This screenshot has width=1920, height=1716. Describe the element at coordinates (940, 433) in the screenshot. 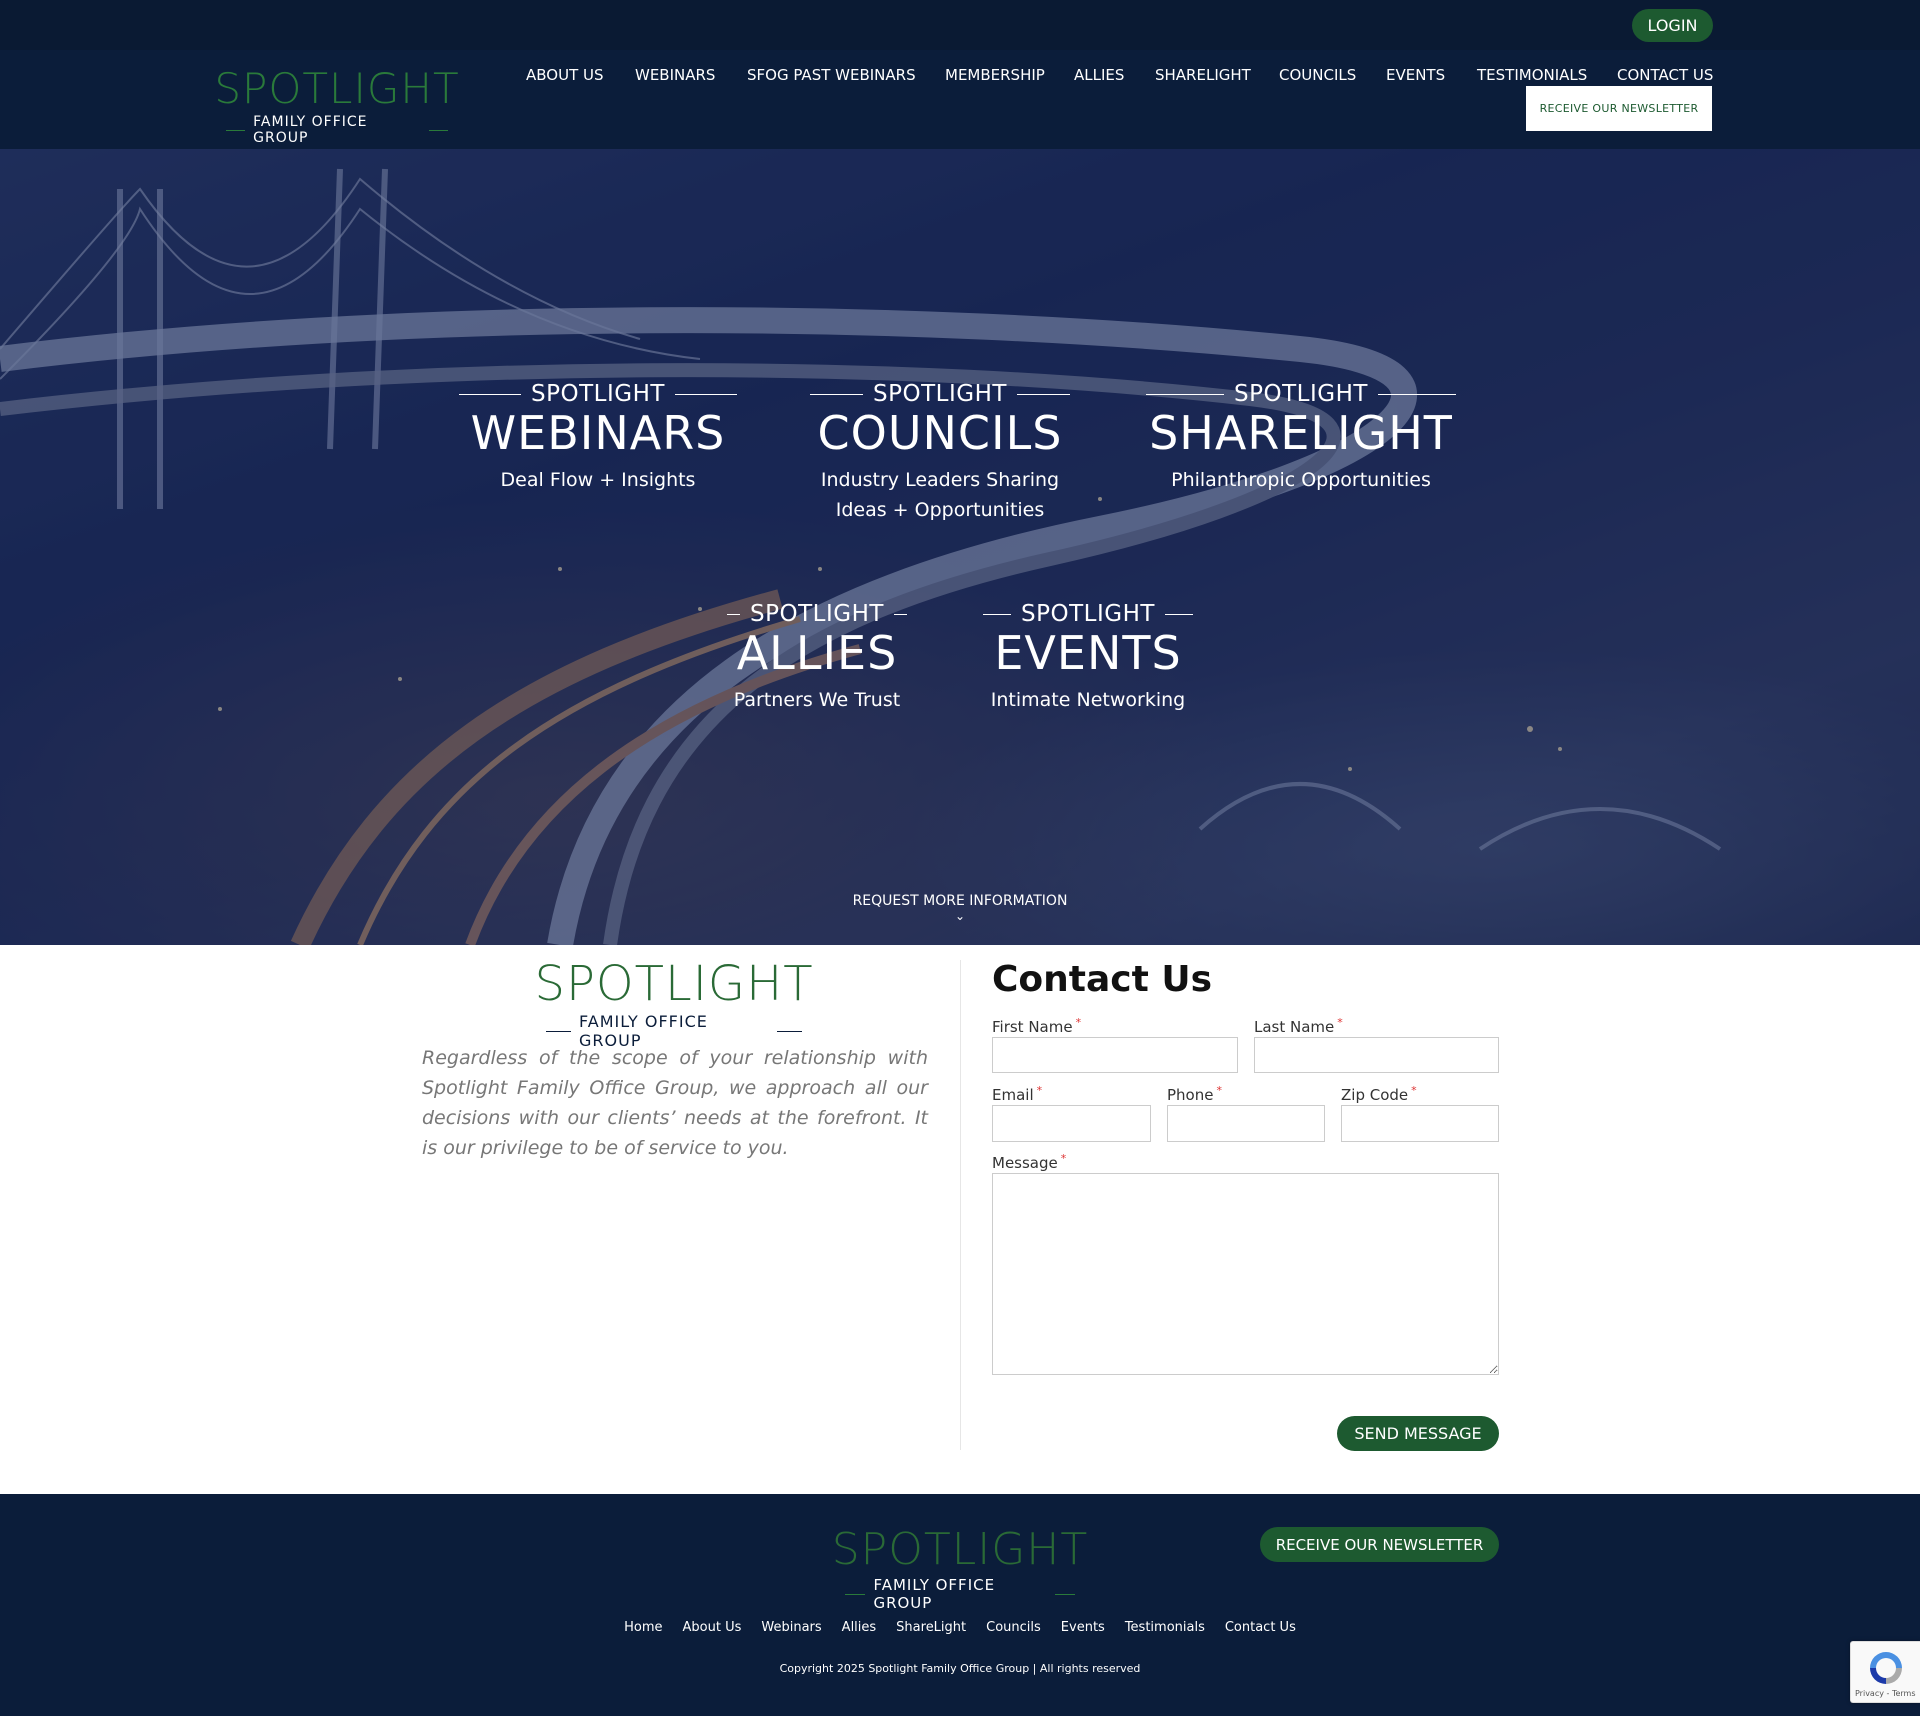

I see `feature-title: COUNCILS` at that location.